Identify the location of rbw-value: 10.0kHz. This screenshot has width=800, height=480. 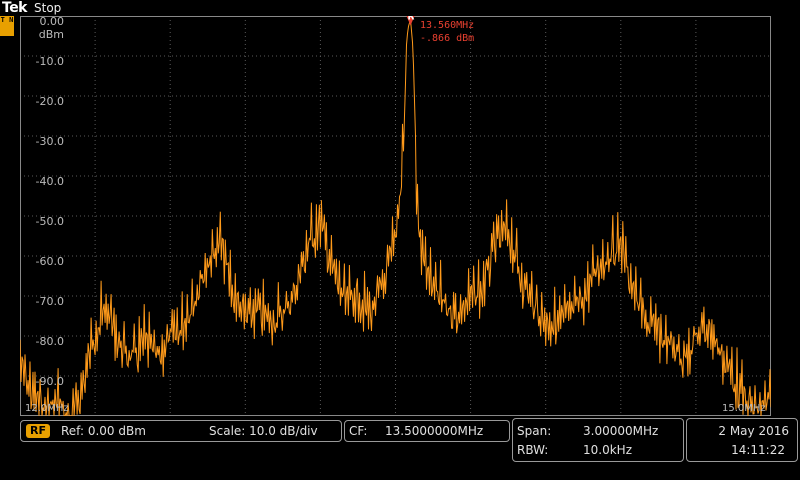
(607, 450).